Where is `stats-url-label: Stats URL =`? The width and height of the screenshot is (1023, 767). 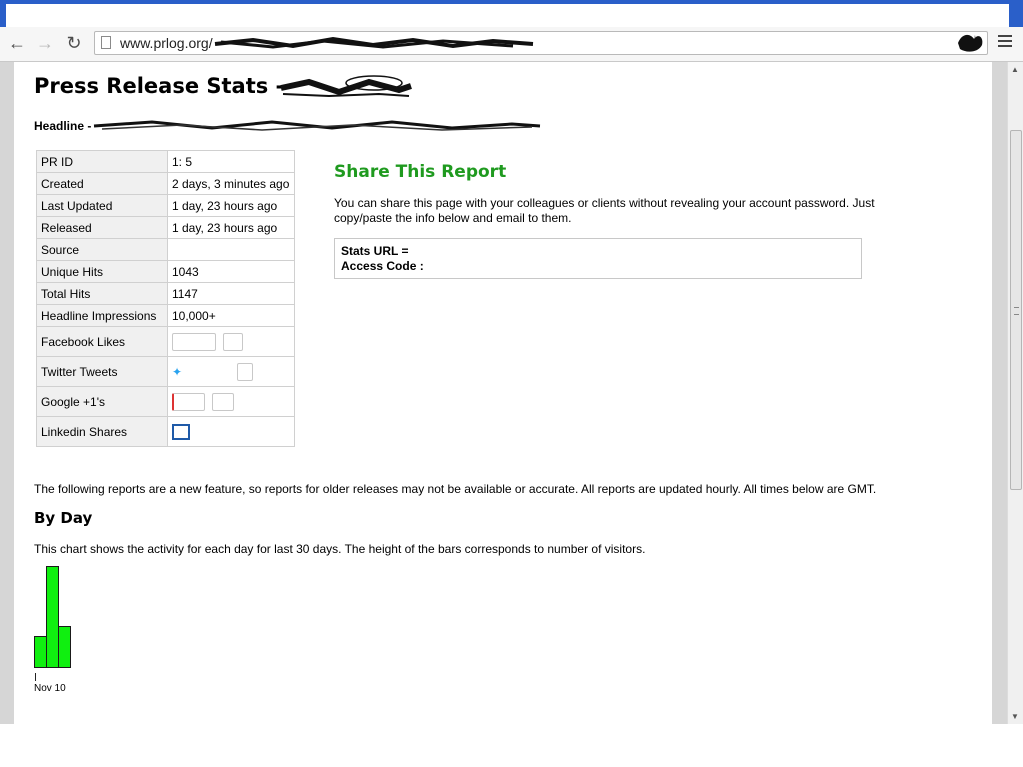
stats-url-label: Stats URL = is located at coordinates (598, 251).